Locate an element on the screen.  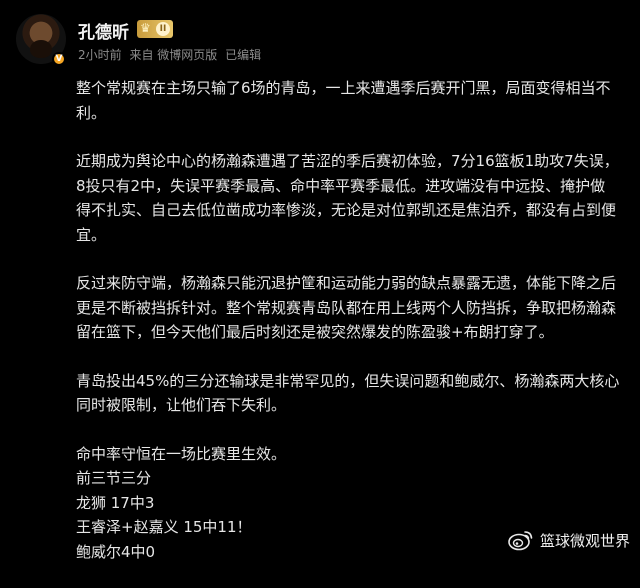
text-line: 反过来防守端，杨瀚森只能沉退护筐和运动能力弱的缺点暴露无遗，体能下降之后 is located at coordinates (346, 283).